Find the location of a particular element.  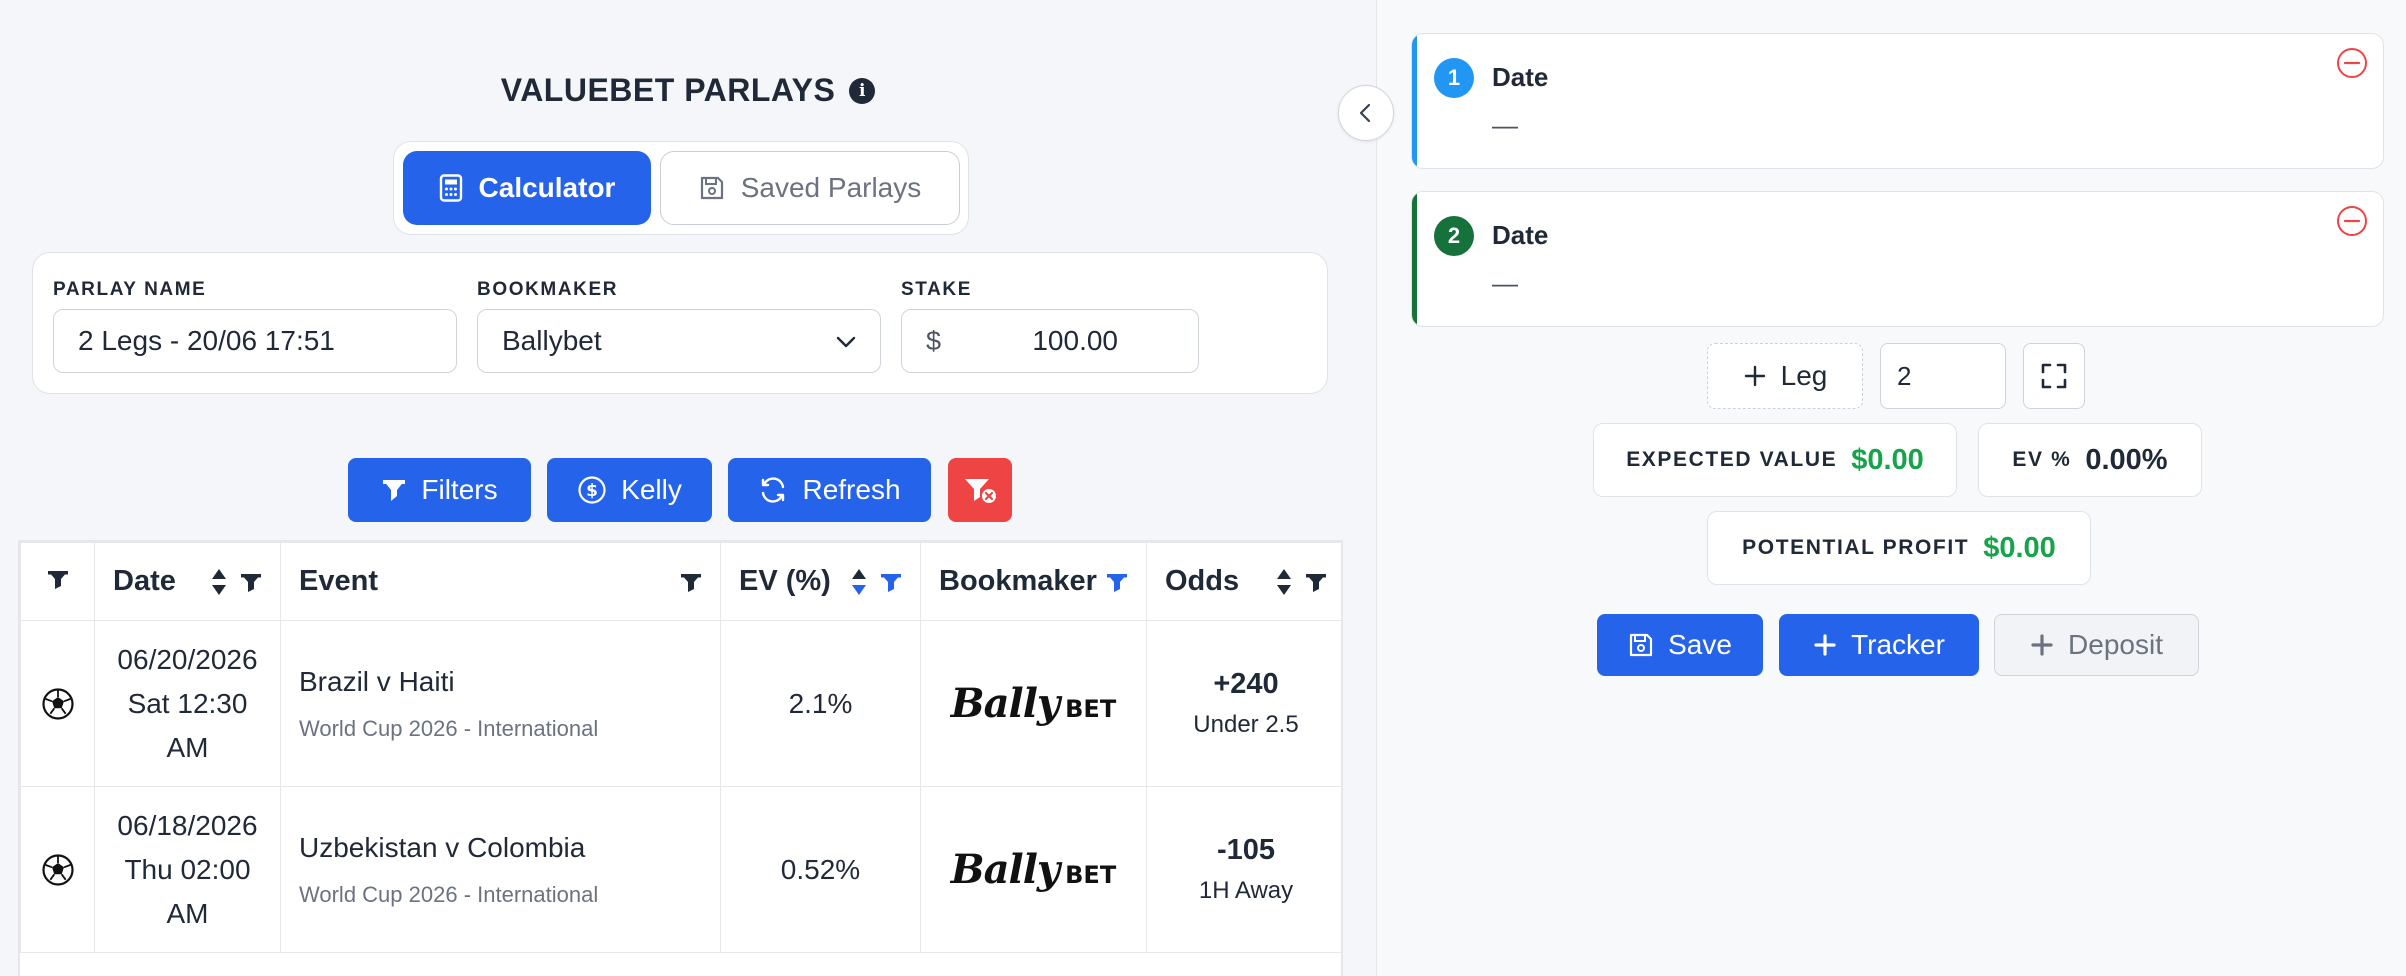

info-icon: i is located at coordinates (862, 90).